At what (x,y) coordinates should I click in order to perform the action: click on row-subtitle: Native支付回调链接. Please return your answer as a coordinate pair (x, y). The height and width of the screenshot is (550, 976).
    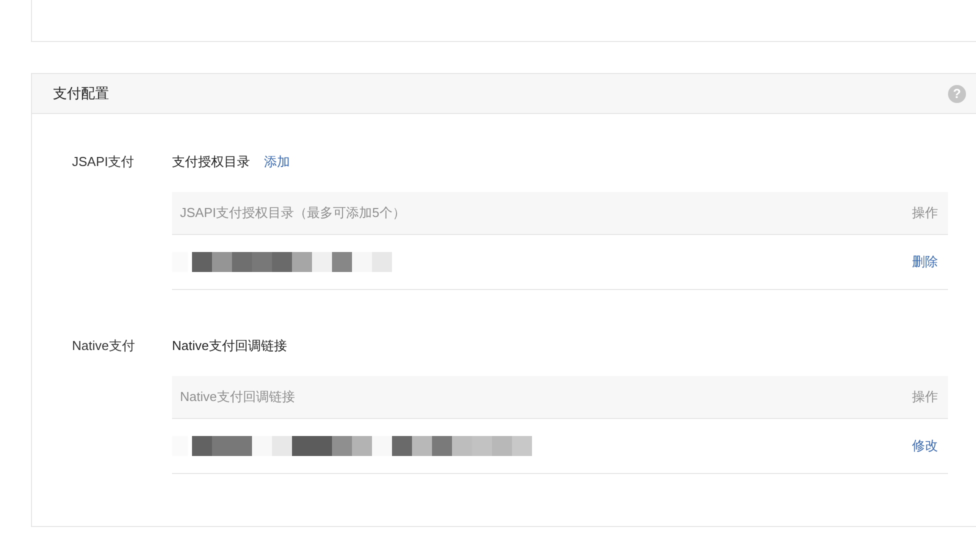
    Looking at the image, I should click on (229, 346).